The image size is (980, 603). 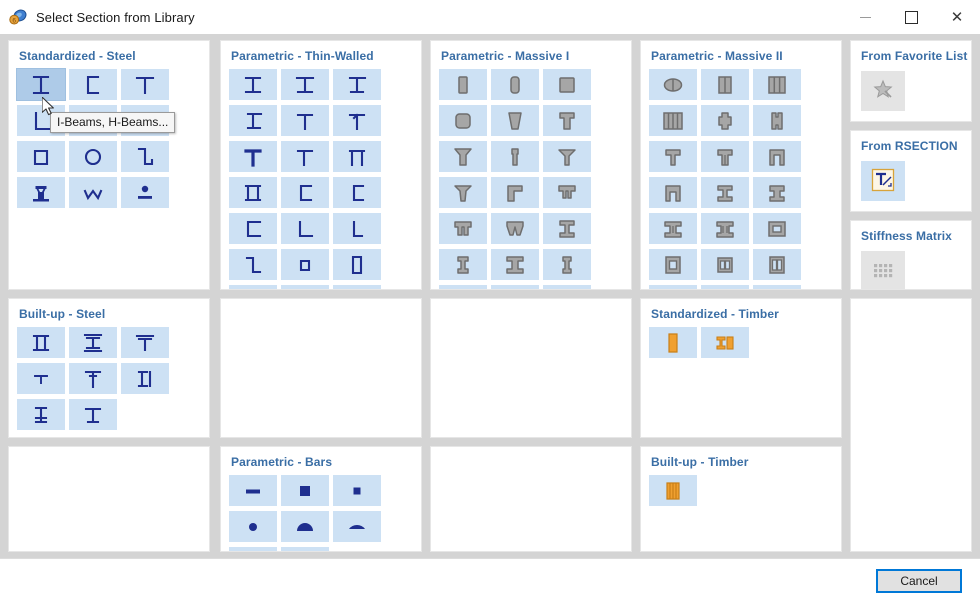 I want to click on section-cell-tee-plain, so click(x=673, y=156).